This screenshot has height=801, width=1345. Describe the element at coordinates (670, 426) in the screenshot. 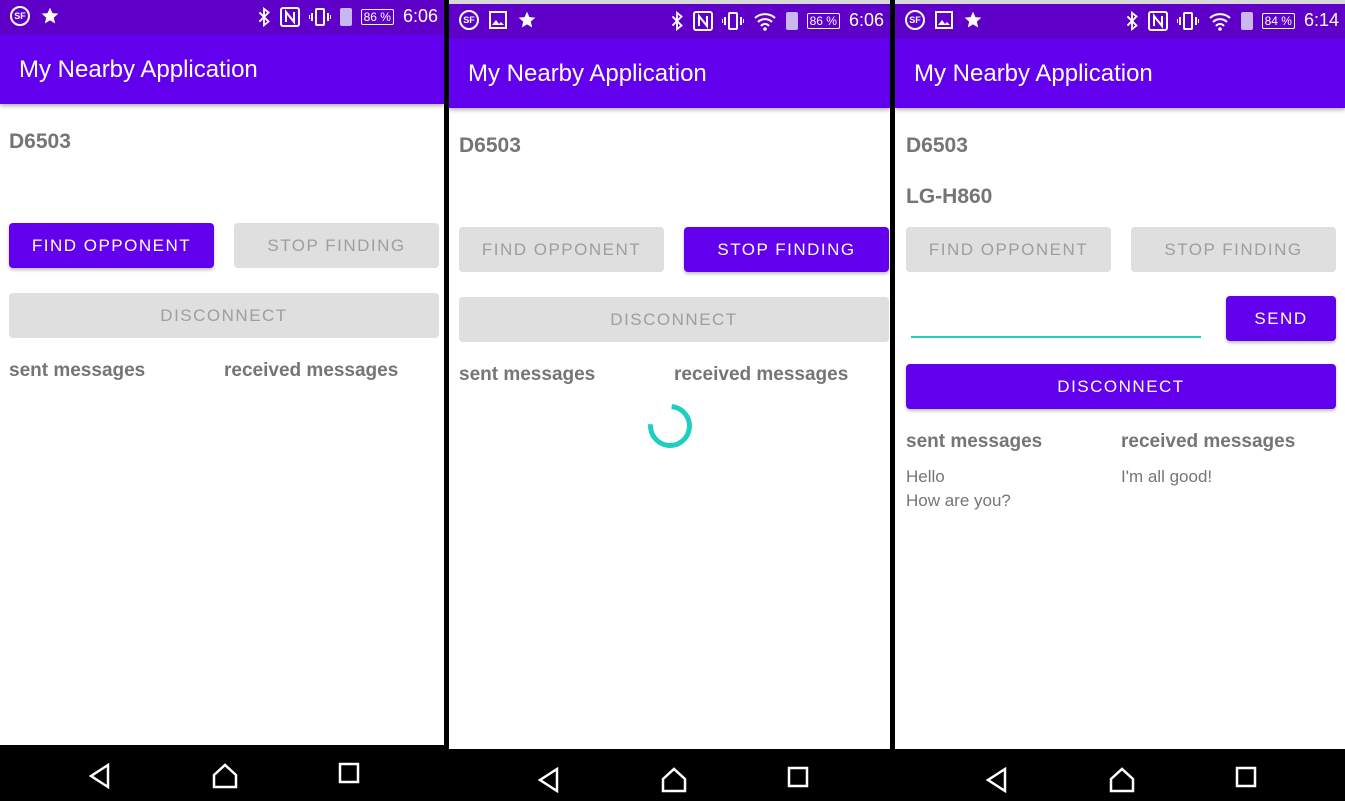

I see `loading-spinner` at that location.